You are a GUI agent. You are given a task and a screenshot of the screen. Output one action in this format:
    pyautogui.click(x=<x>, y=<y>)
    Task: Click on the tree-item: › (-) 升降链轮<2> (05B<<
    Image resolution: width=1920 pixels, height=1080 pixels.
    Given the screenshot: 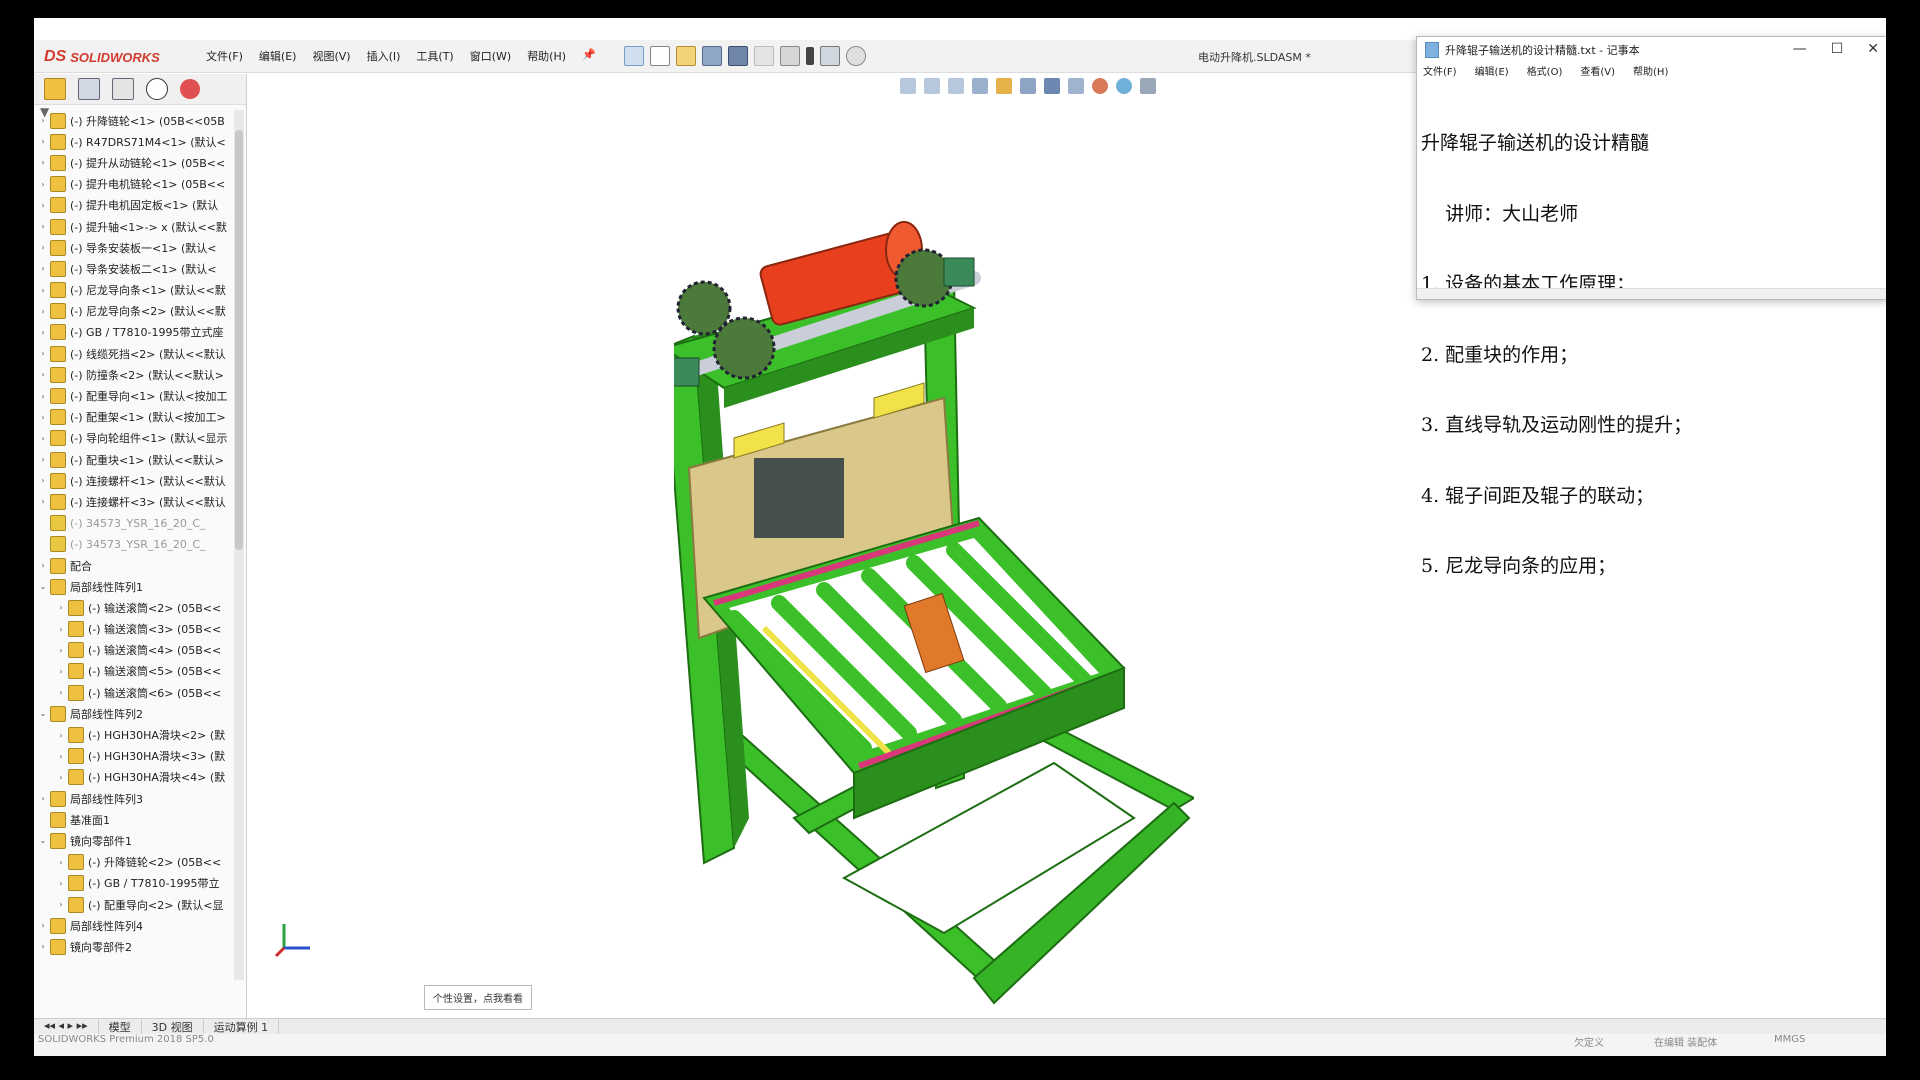 What is the action you would take?
    pyautogui.click(x=134, y=862)
    